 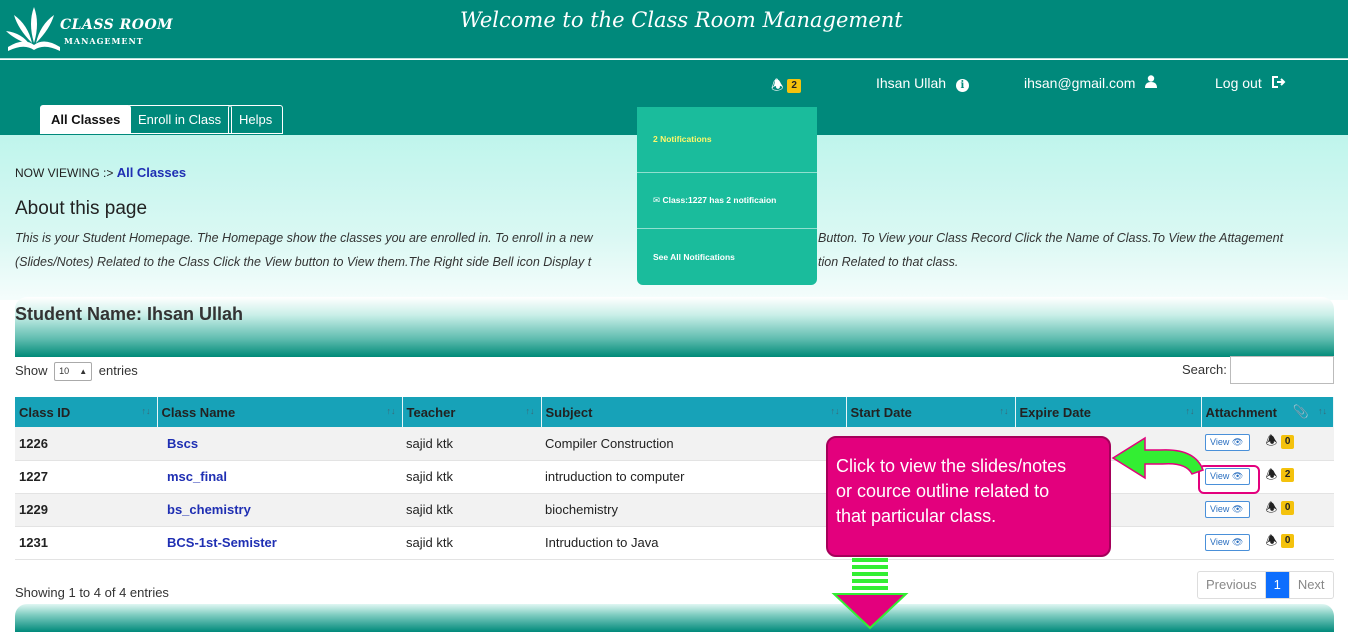 I want to click on entries-value: 10, so click(x=64, y=371).